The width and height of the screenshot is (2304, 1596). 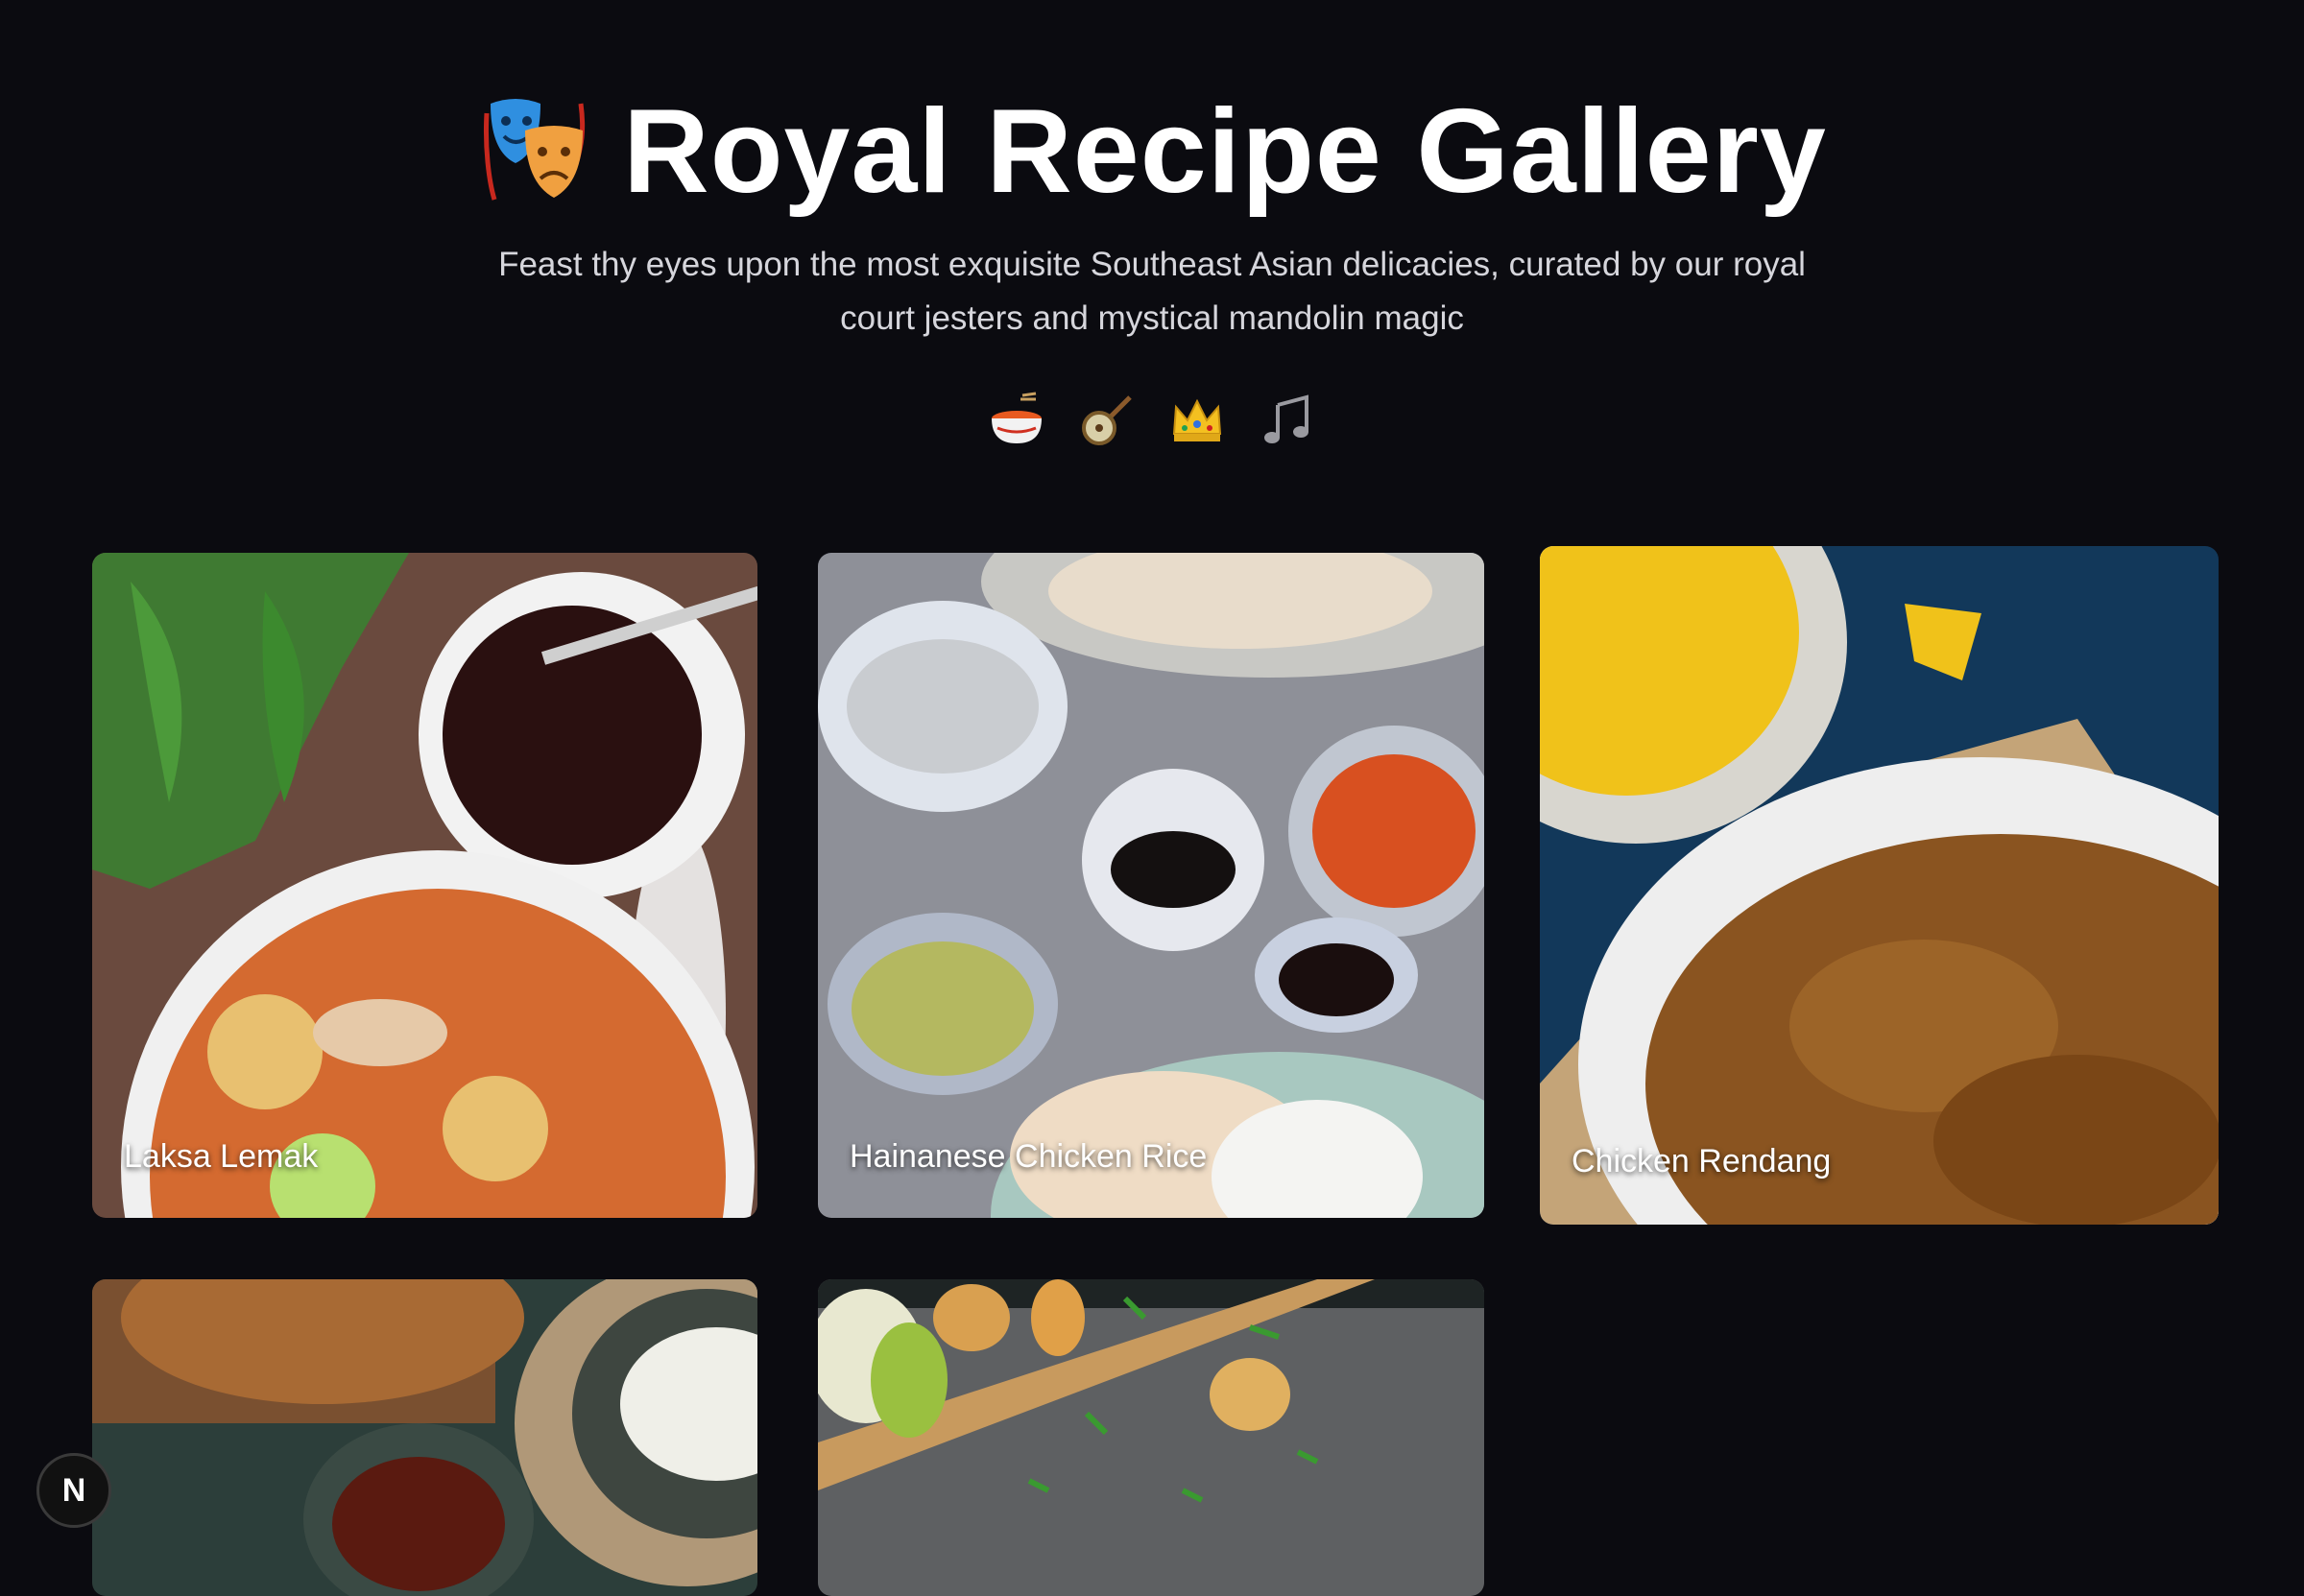 I want to click on recipe-card-rendang: Chicken Rendang, so click(x=1880, y=885).